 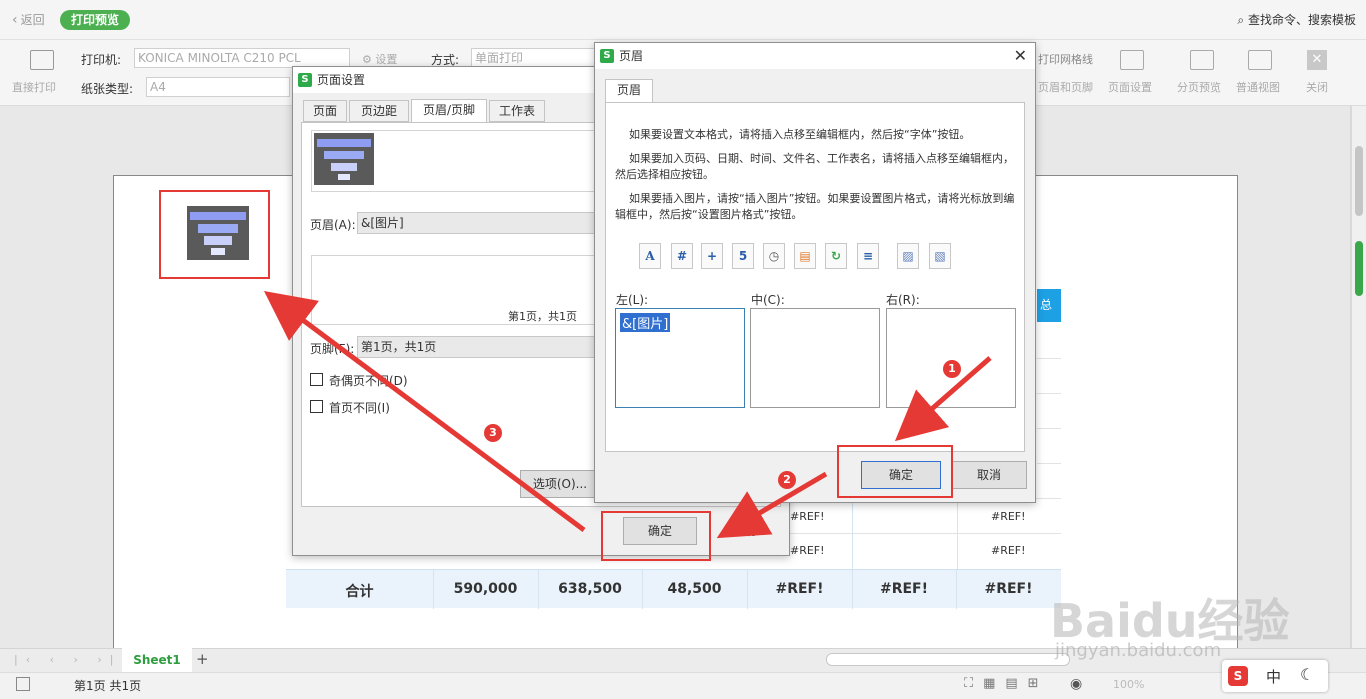 What do you see at coordinates (1129, 684) in the screenshot?
I see `zoom-level: 100%` at bounding box center [1129, 684].